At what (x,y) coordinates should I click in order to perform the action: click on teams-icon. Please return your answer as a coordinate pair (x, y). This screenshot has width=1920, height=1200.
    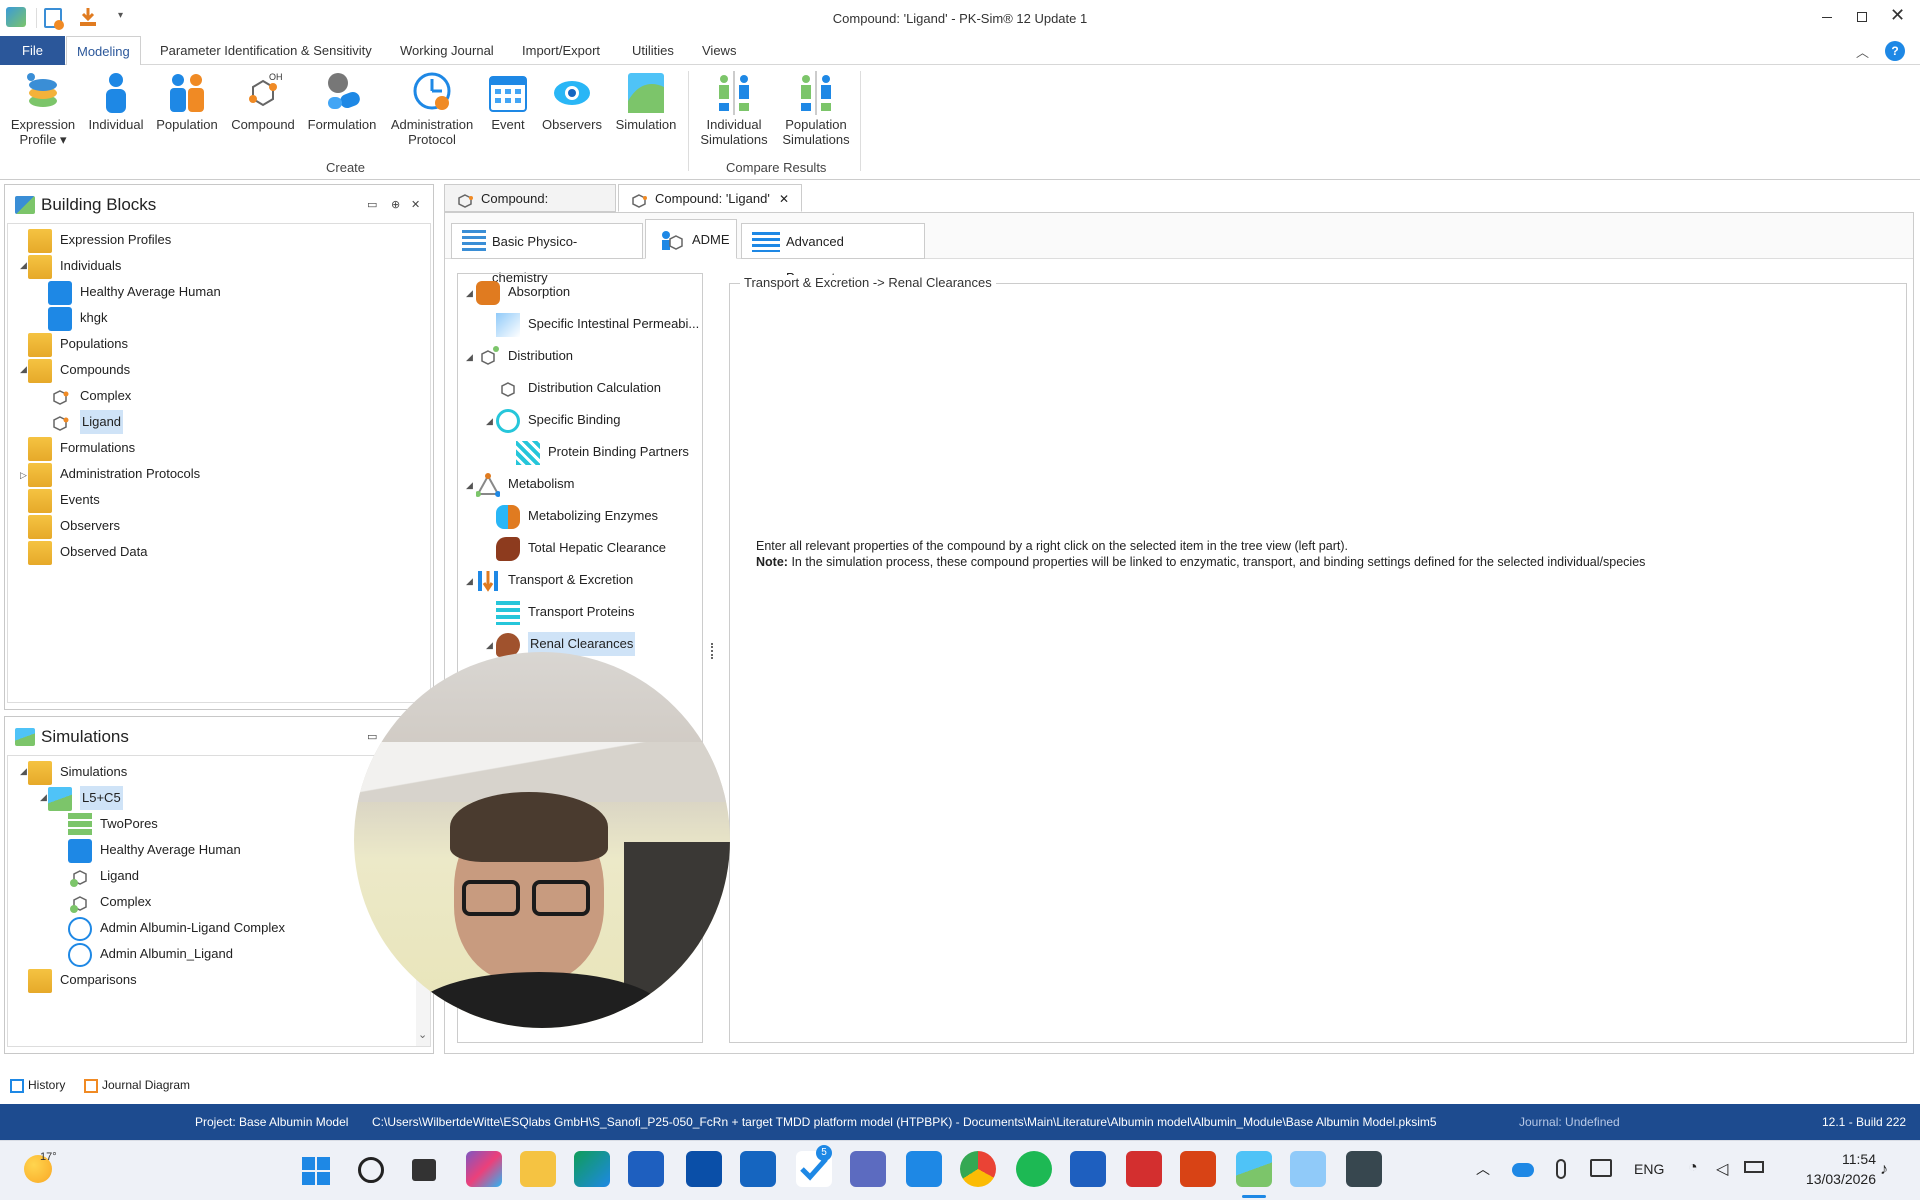
    Looking at the image, I should click on (868, 1169).